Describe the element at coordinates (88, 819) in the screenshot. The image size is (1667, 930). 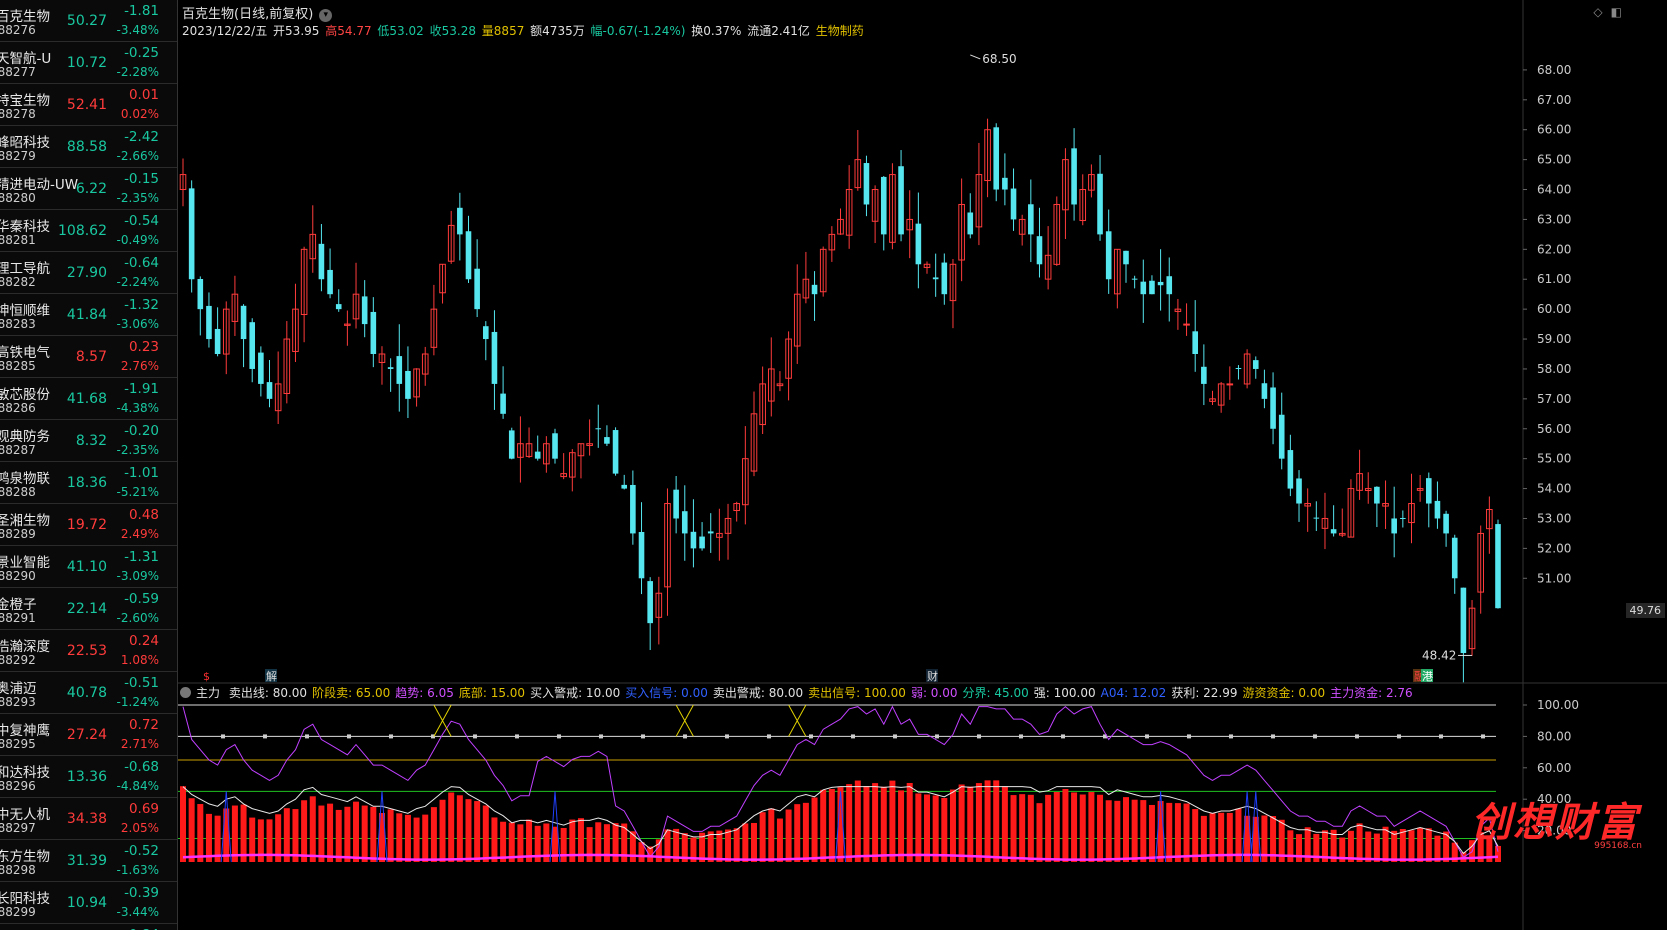
I see `watchlist-row: 中无人机688297 34.38 0.69 2.05%` at that location.